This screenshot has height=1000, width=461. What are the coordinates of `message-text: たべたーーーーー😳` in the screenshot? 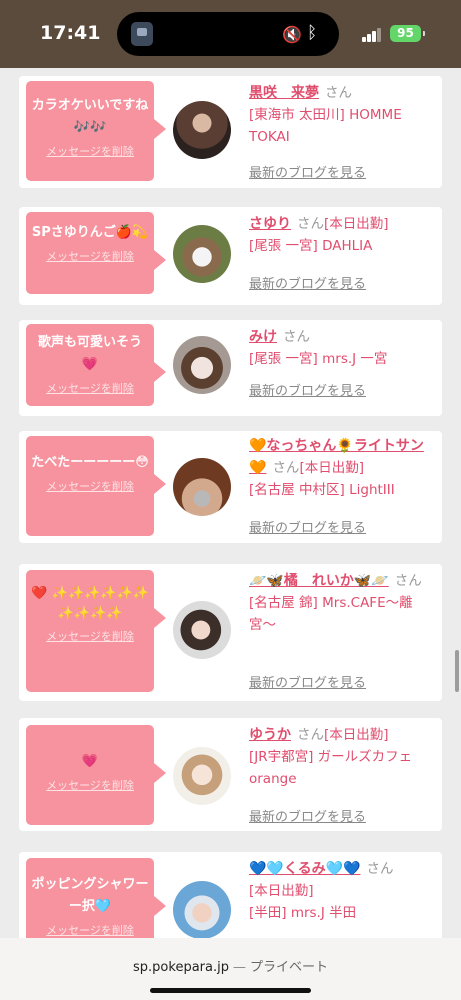 It's located at (90, 462).